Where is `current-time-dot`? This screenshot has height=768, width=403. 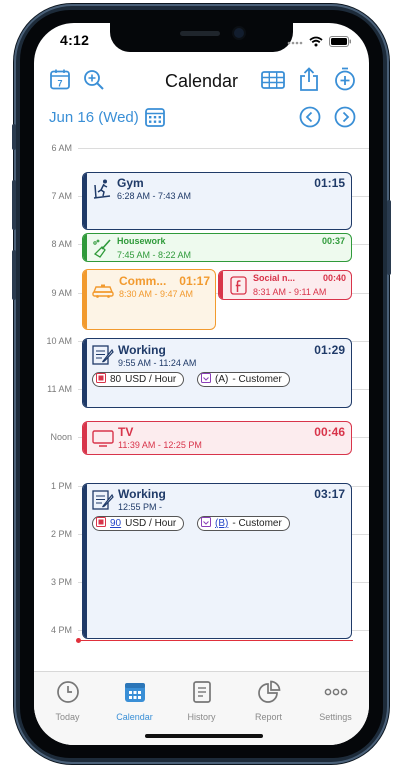
current-time-dot is located at coordinates (78, 640).